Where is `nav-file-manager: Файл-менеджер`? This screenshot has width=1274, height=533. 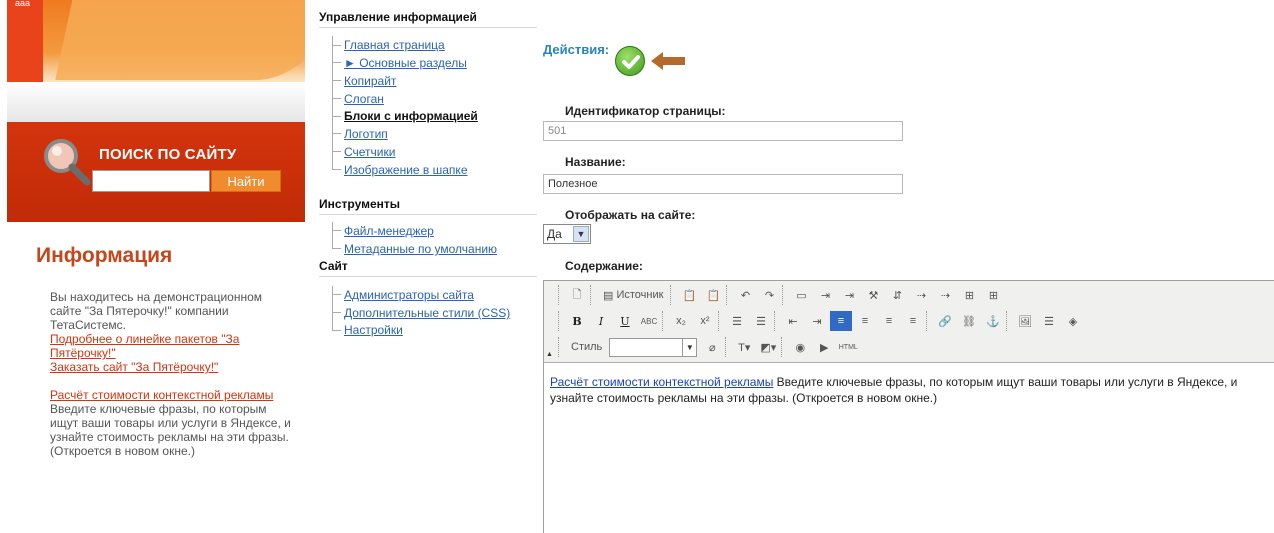
nav-file-manager: Файл-менеджер is located at coordinates (389, 231).